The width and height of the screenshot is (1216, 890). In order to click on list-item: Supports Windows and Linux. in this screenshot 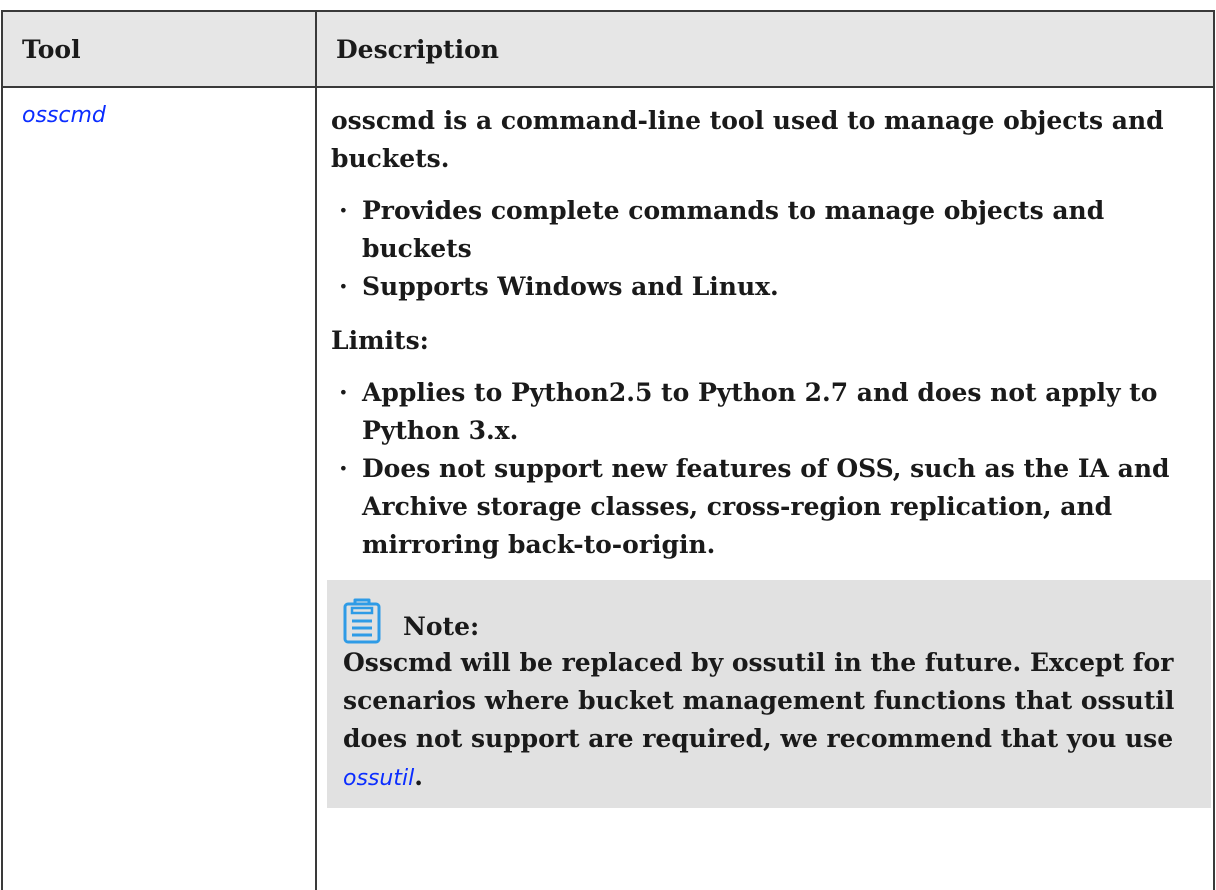, I will do `click(760, 287)`.